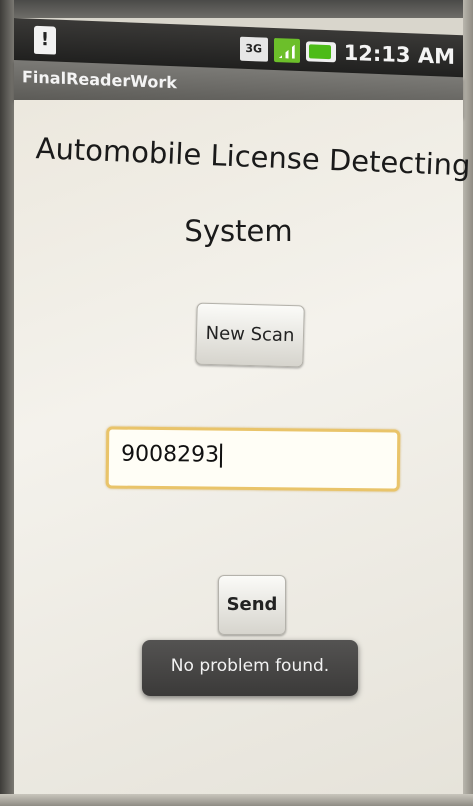  What do you see at coordinates (250, 335) in the screenshot?
I see `new-scan-button: New Scan` at bounding box center [250, 335].